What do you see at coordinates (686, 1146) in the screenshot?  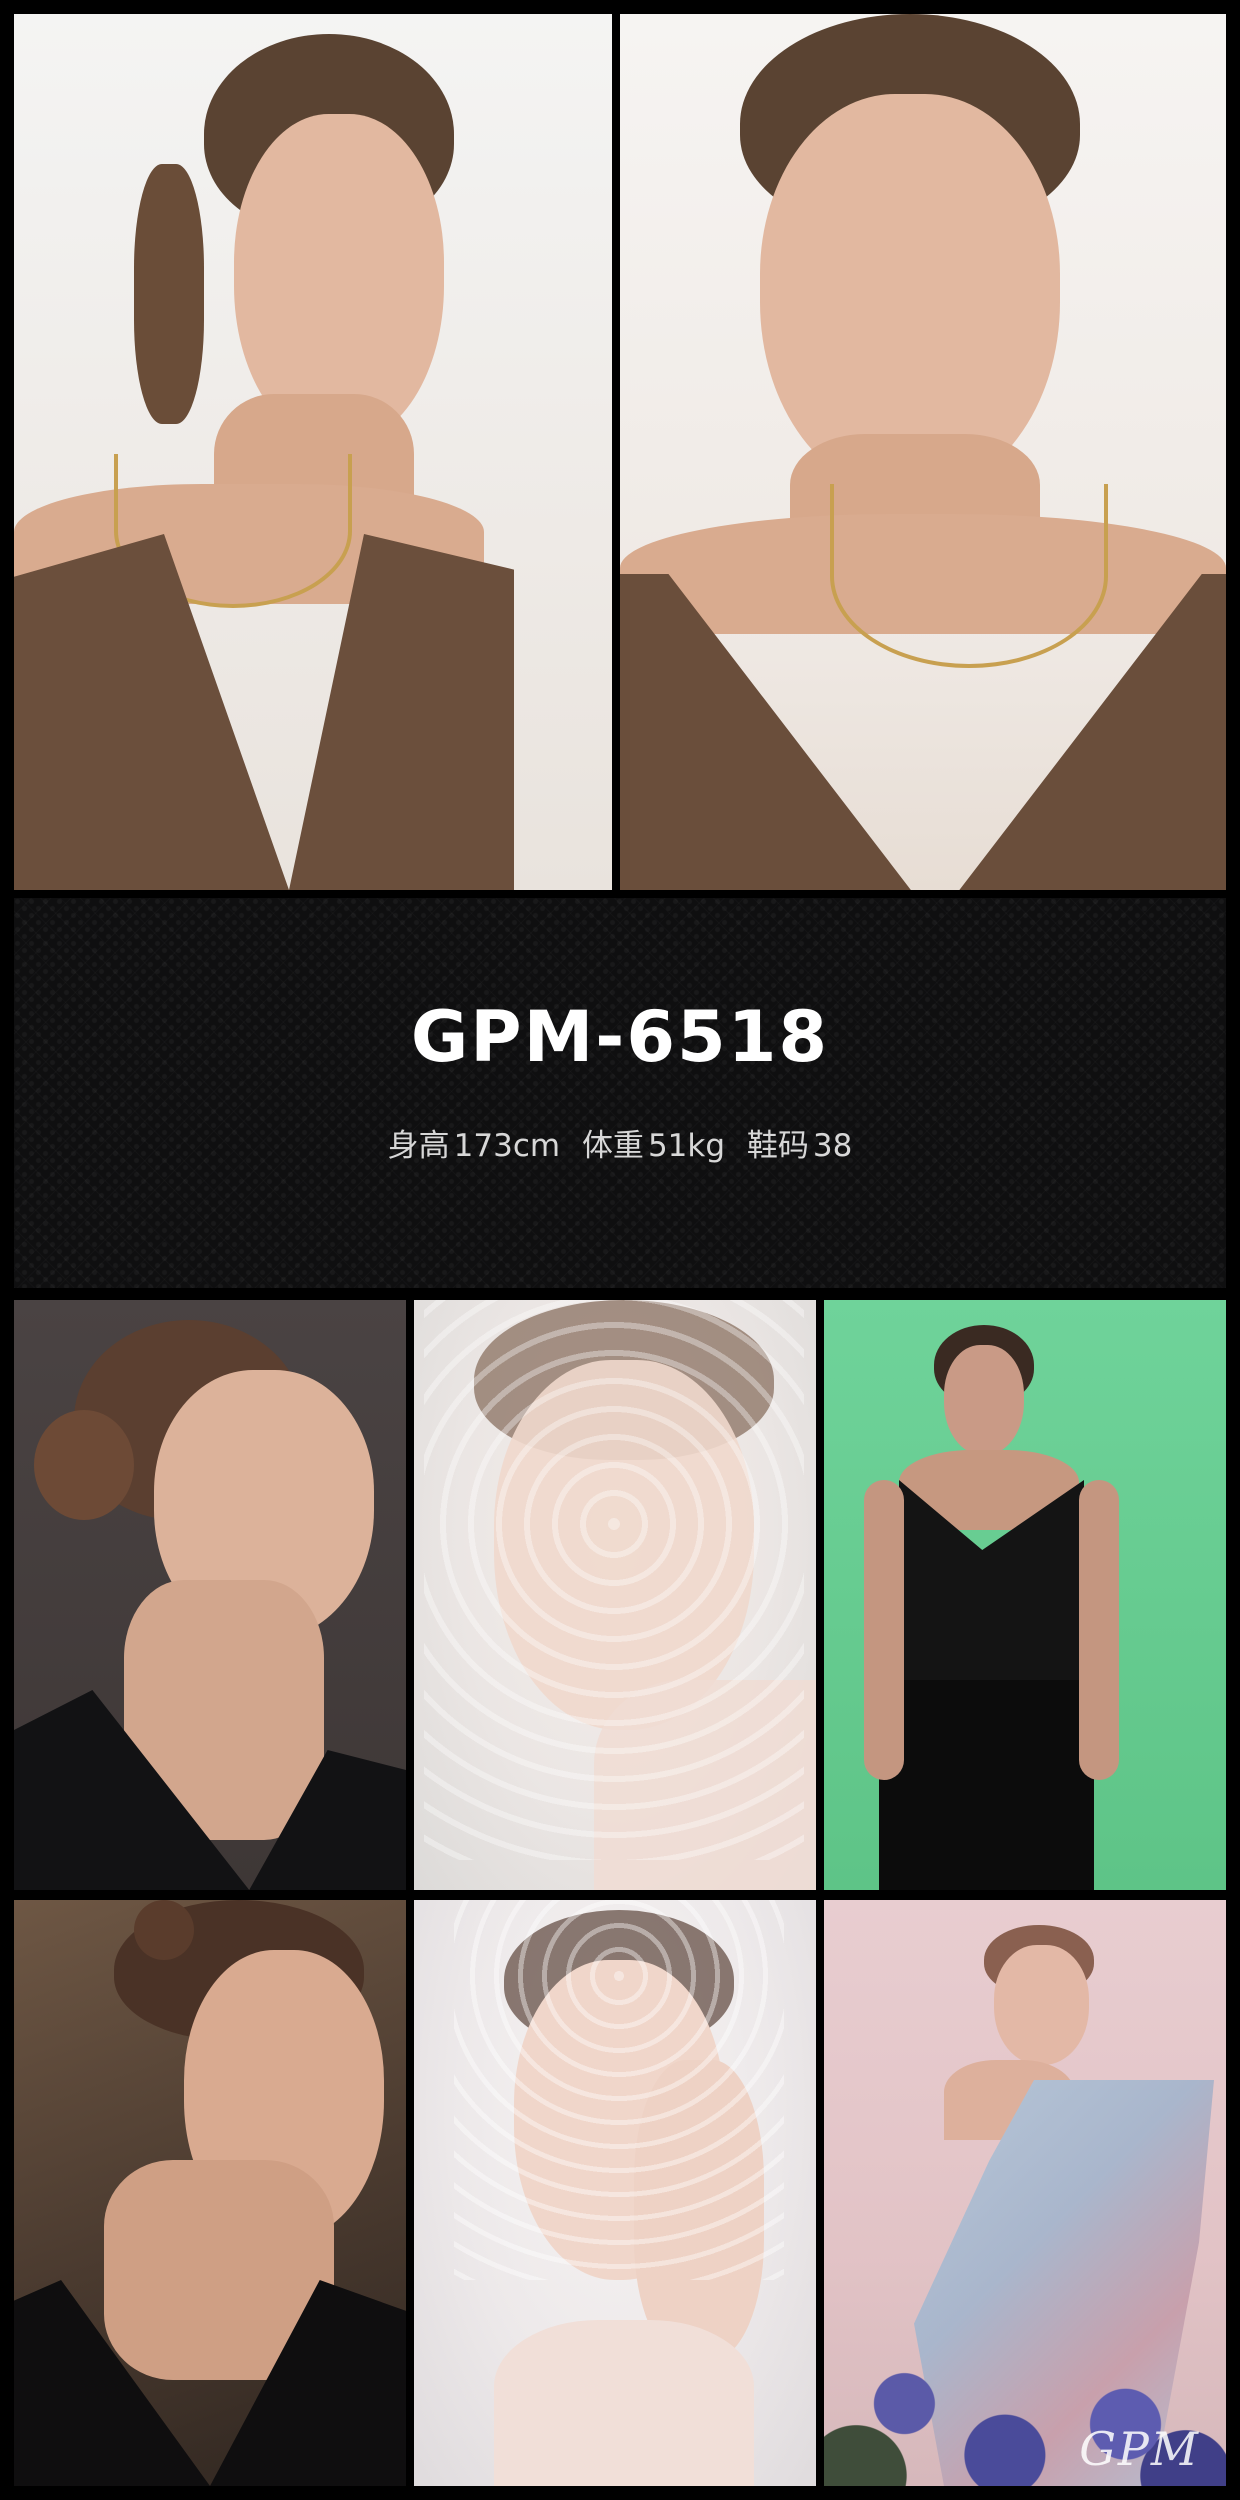 I see `weight-value: 51kg` at bounding box center [686, 1146].